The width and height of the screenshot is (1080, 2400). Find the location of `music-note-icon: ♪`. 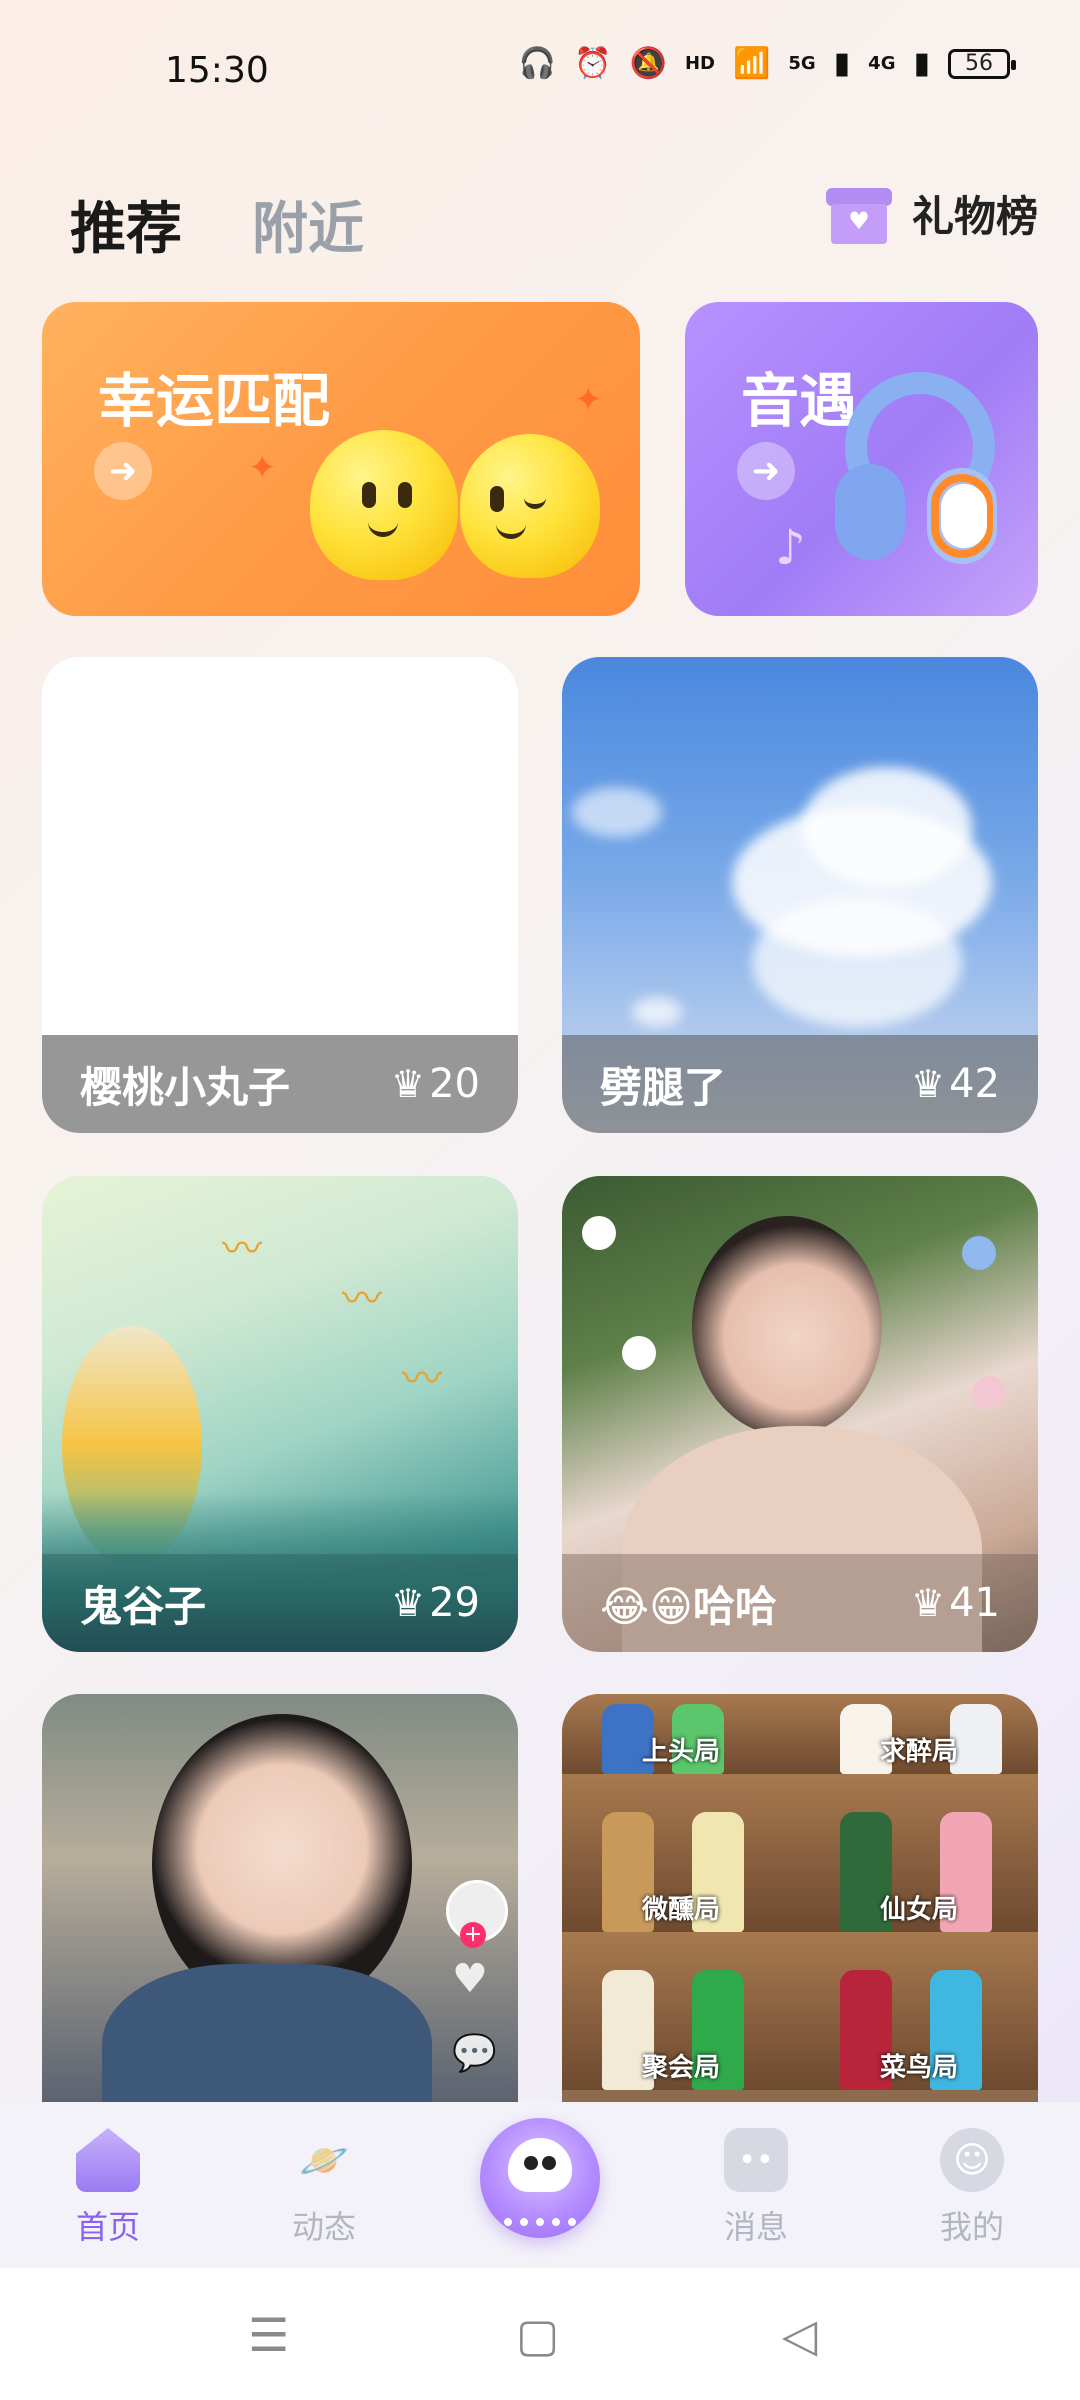

music-note-icon: ♪ is located at coordinates (790, 548).